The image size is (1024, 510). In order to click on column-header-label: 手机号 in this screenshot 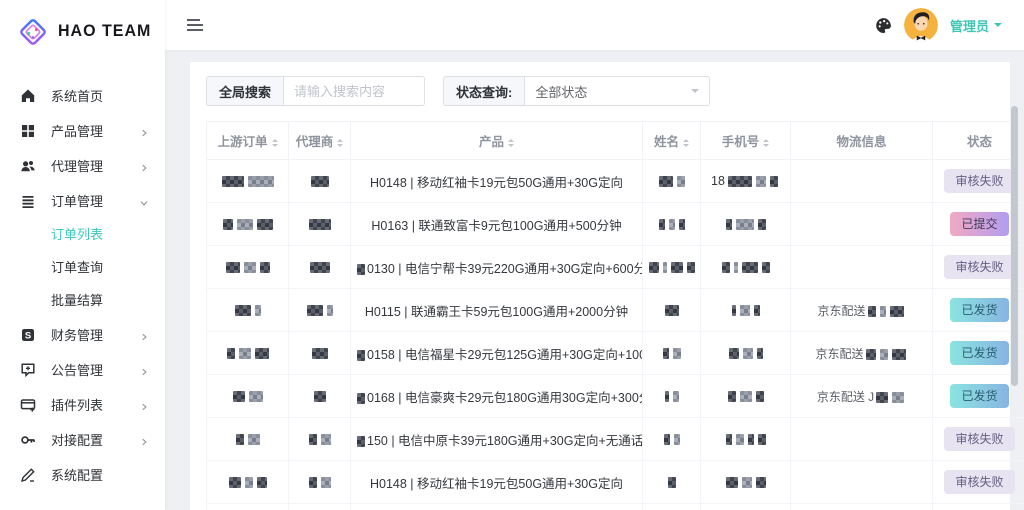, I will do `click(740, 142)`.